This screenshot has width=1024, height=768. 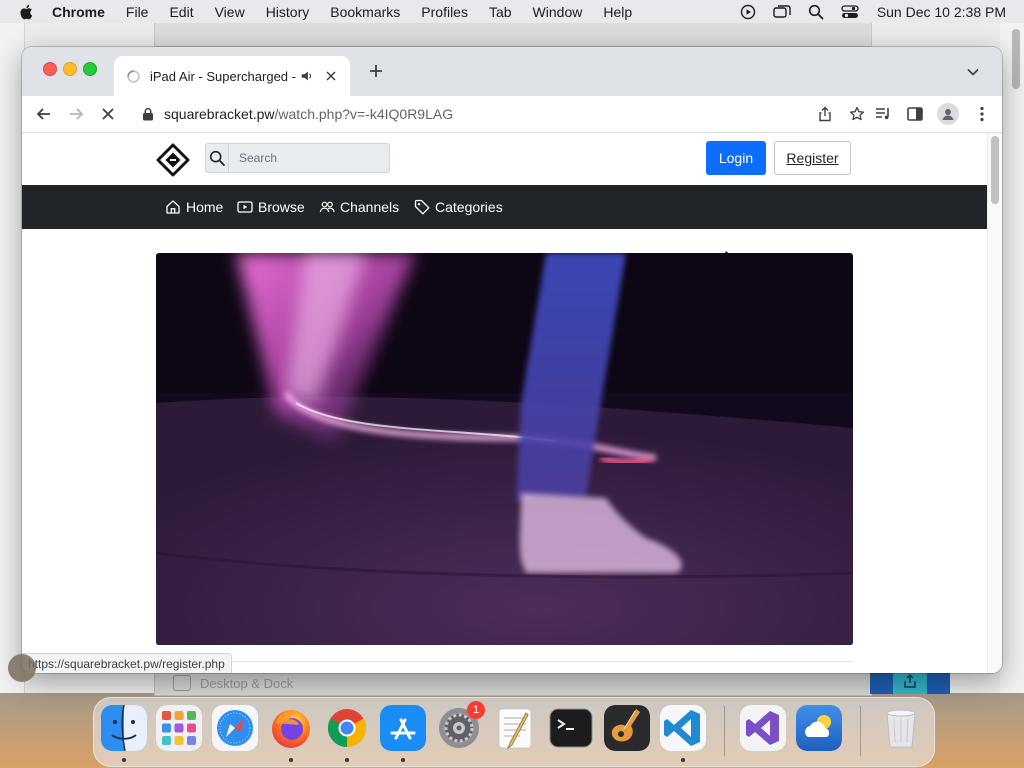 What do you see at coordinates (148, 114) in the screenshot?
I see `lock-icon` at bounding box center [148, 114].